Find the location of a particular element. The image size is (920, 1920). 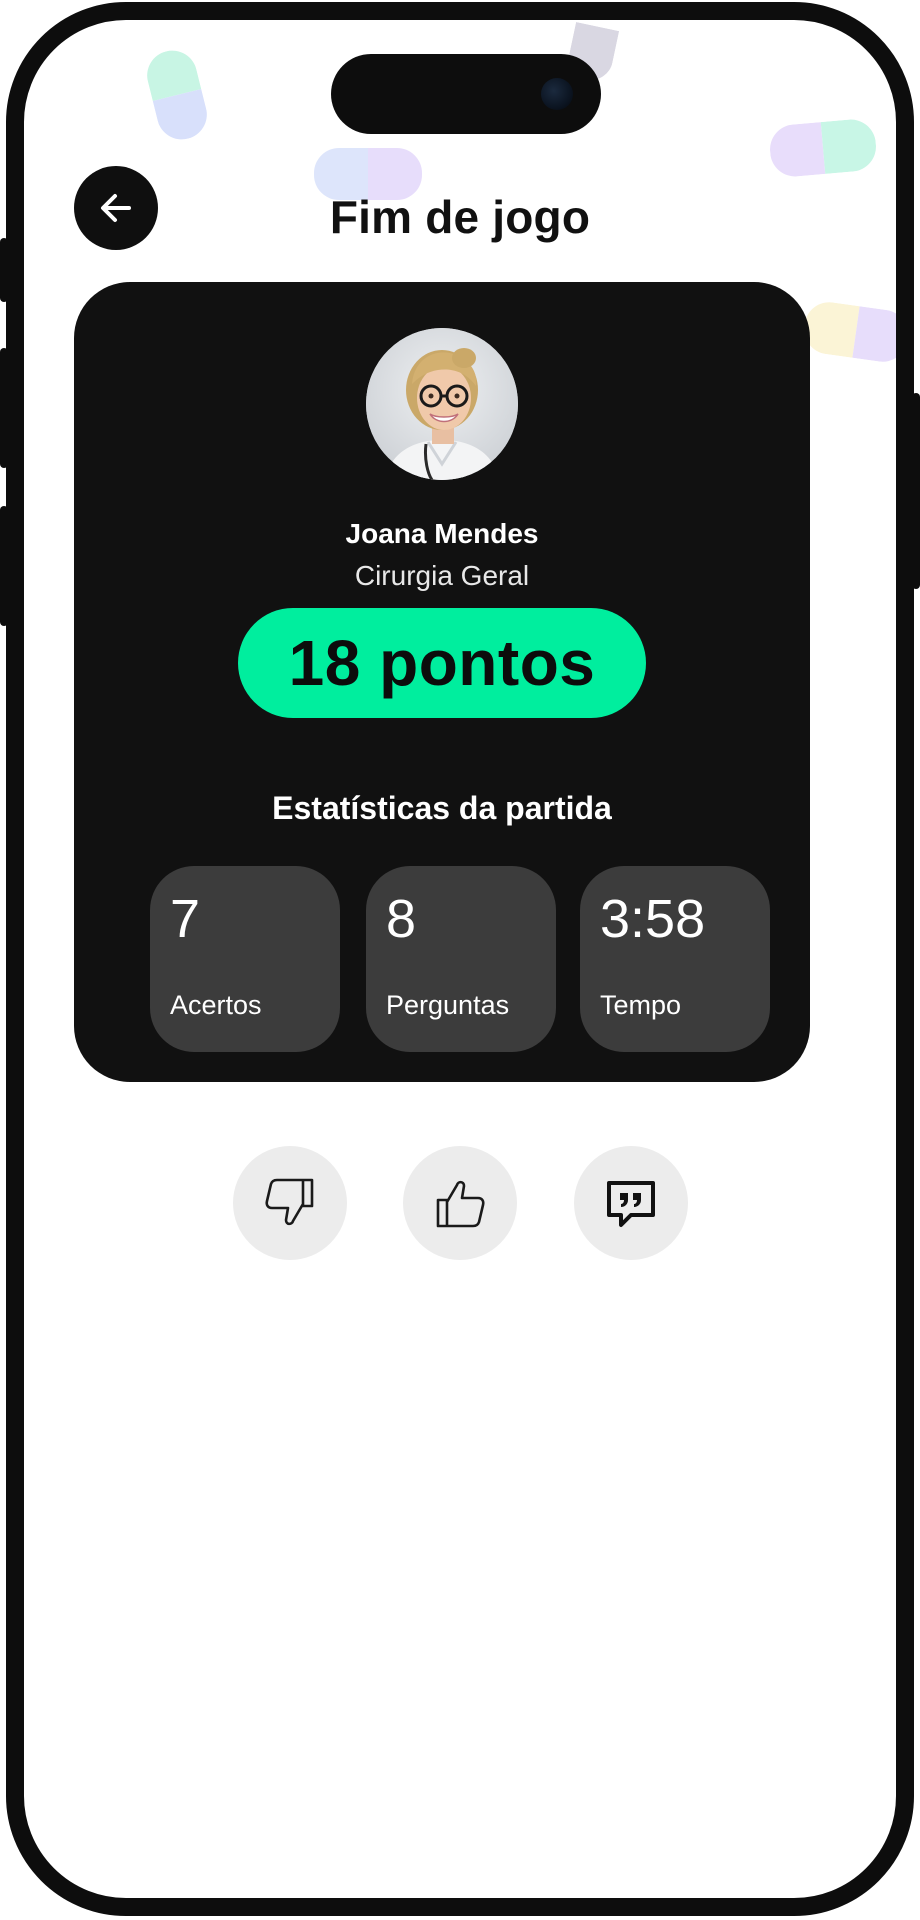

comment-button is located at coordinates (631, 1203).